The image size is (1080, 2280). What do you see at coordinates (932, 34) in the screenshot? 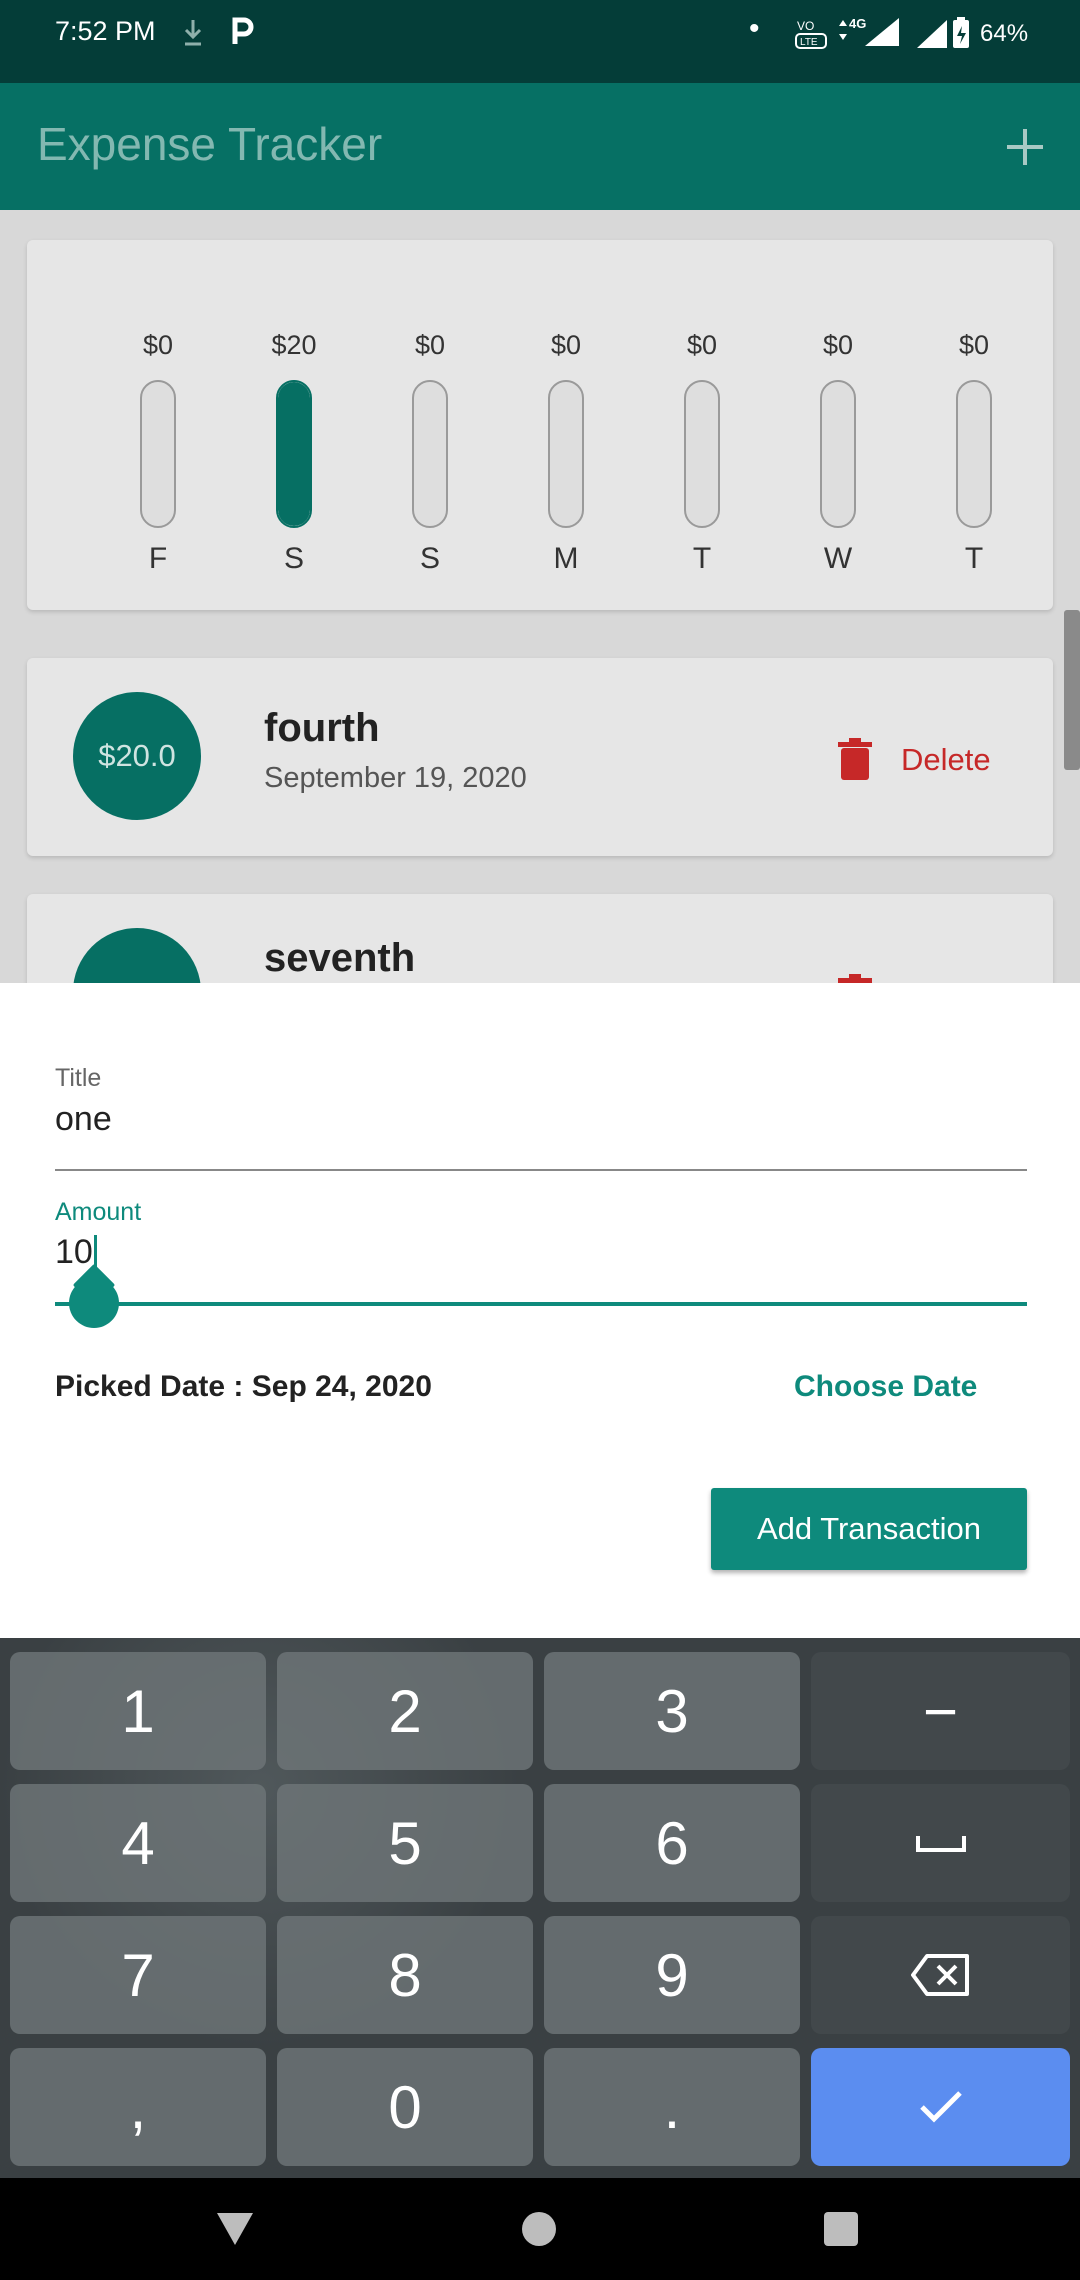
I see `signal-icon` at bounding box center [932, 34].